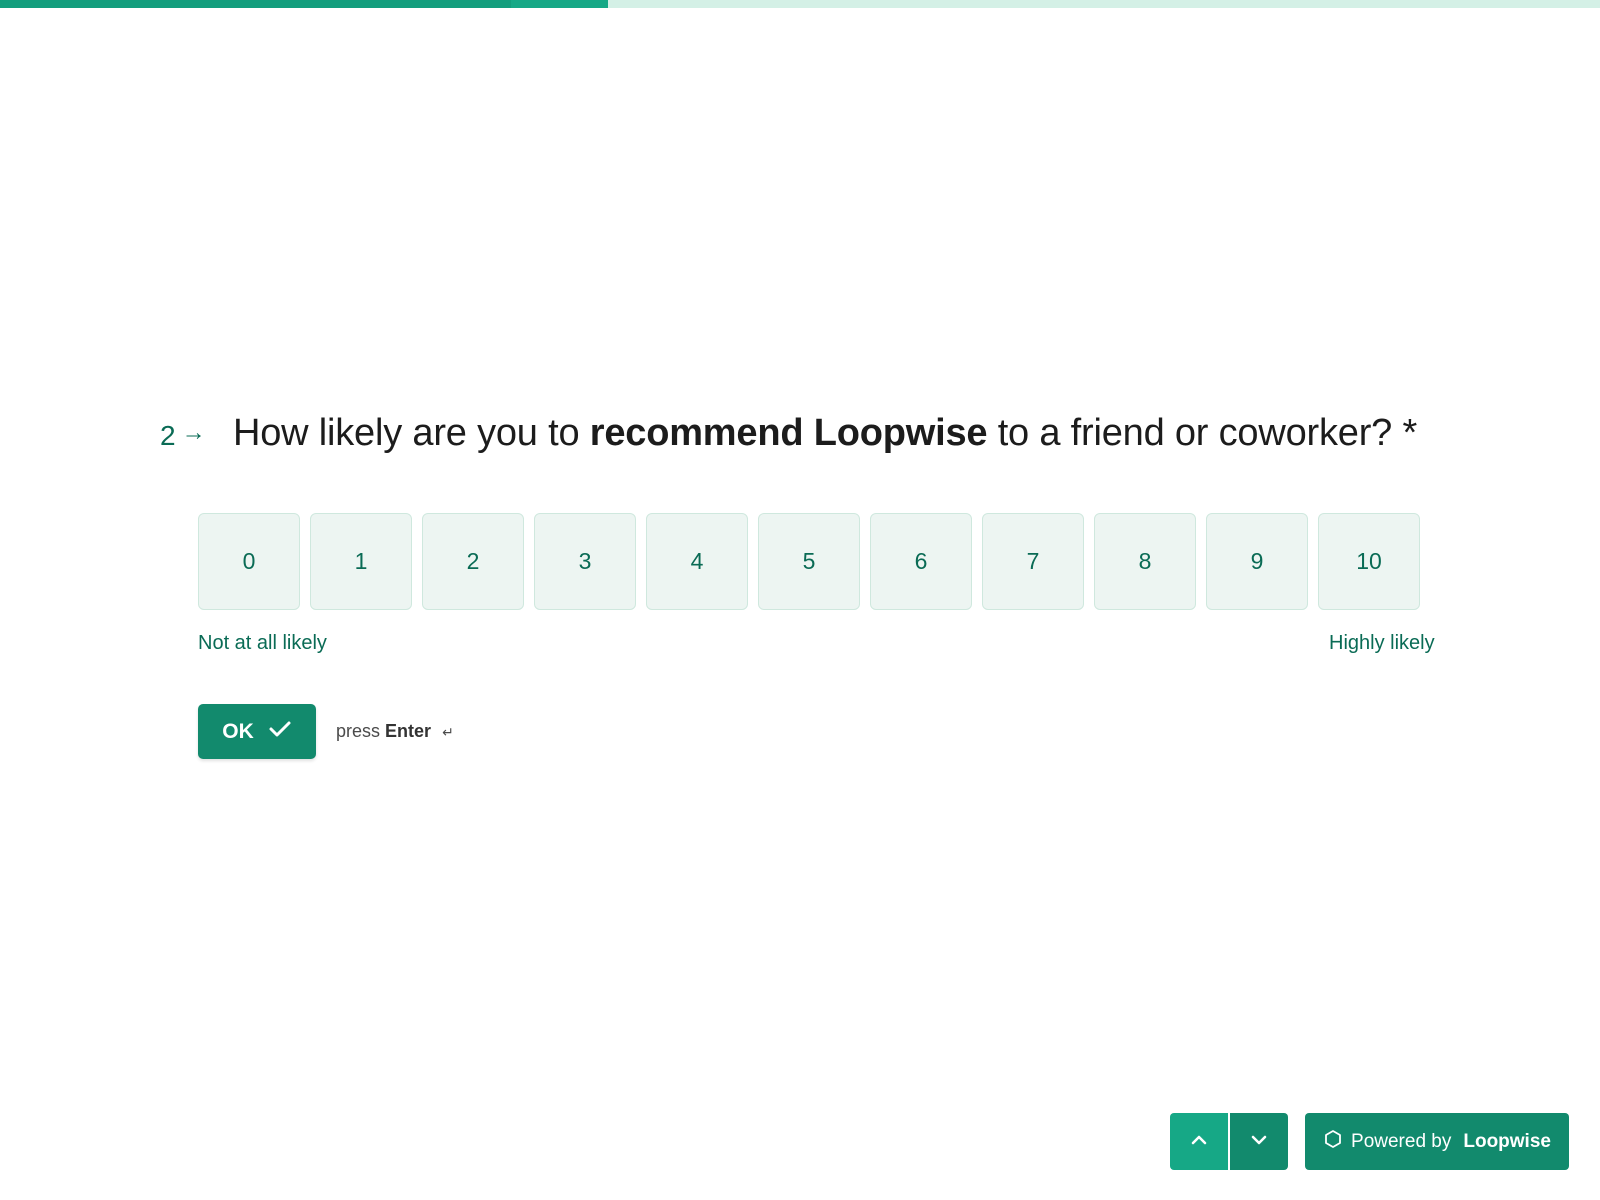 The width and height of the screenshot is (1600, 1200). I want to click on scale-option-5: 5, so click(809, 561).